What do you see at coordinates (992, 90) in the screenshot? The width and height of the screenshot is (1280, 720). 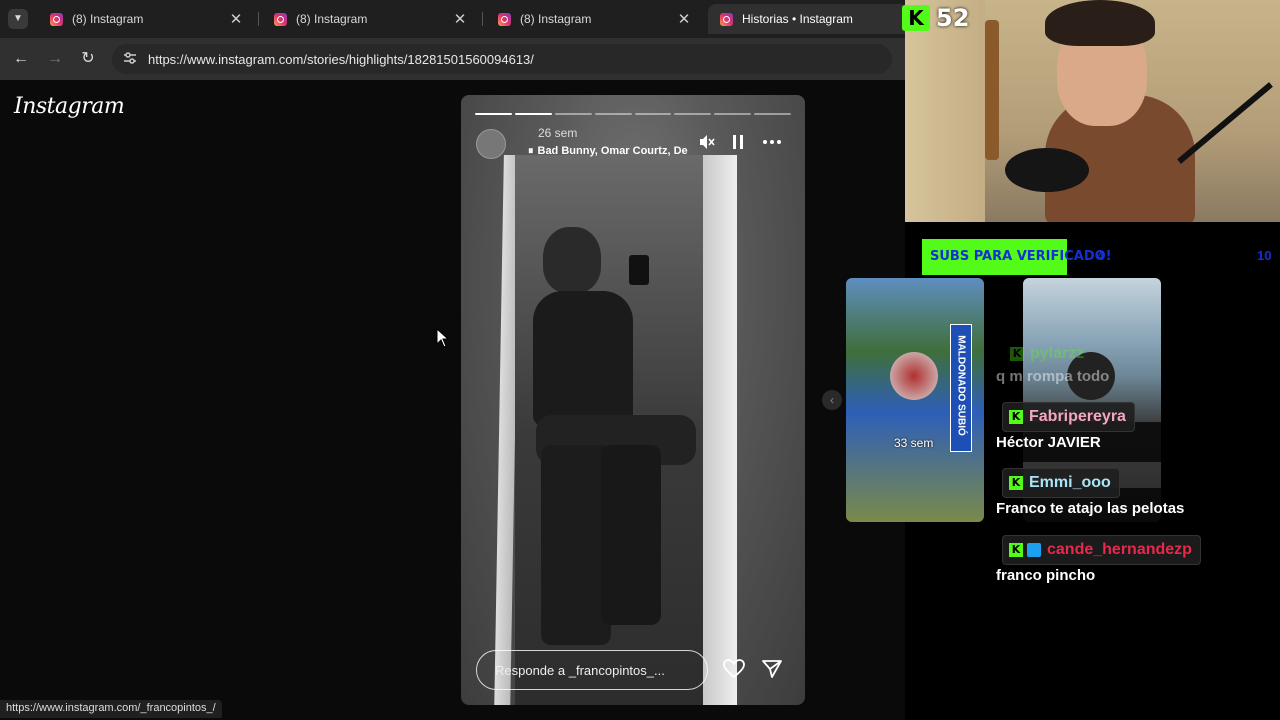 I see `guitar-neck` at bounding box center [992, 90].